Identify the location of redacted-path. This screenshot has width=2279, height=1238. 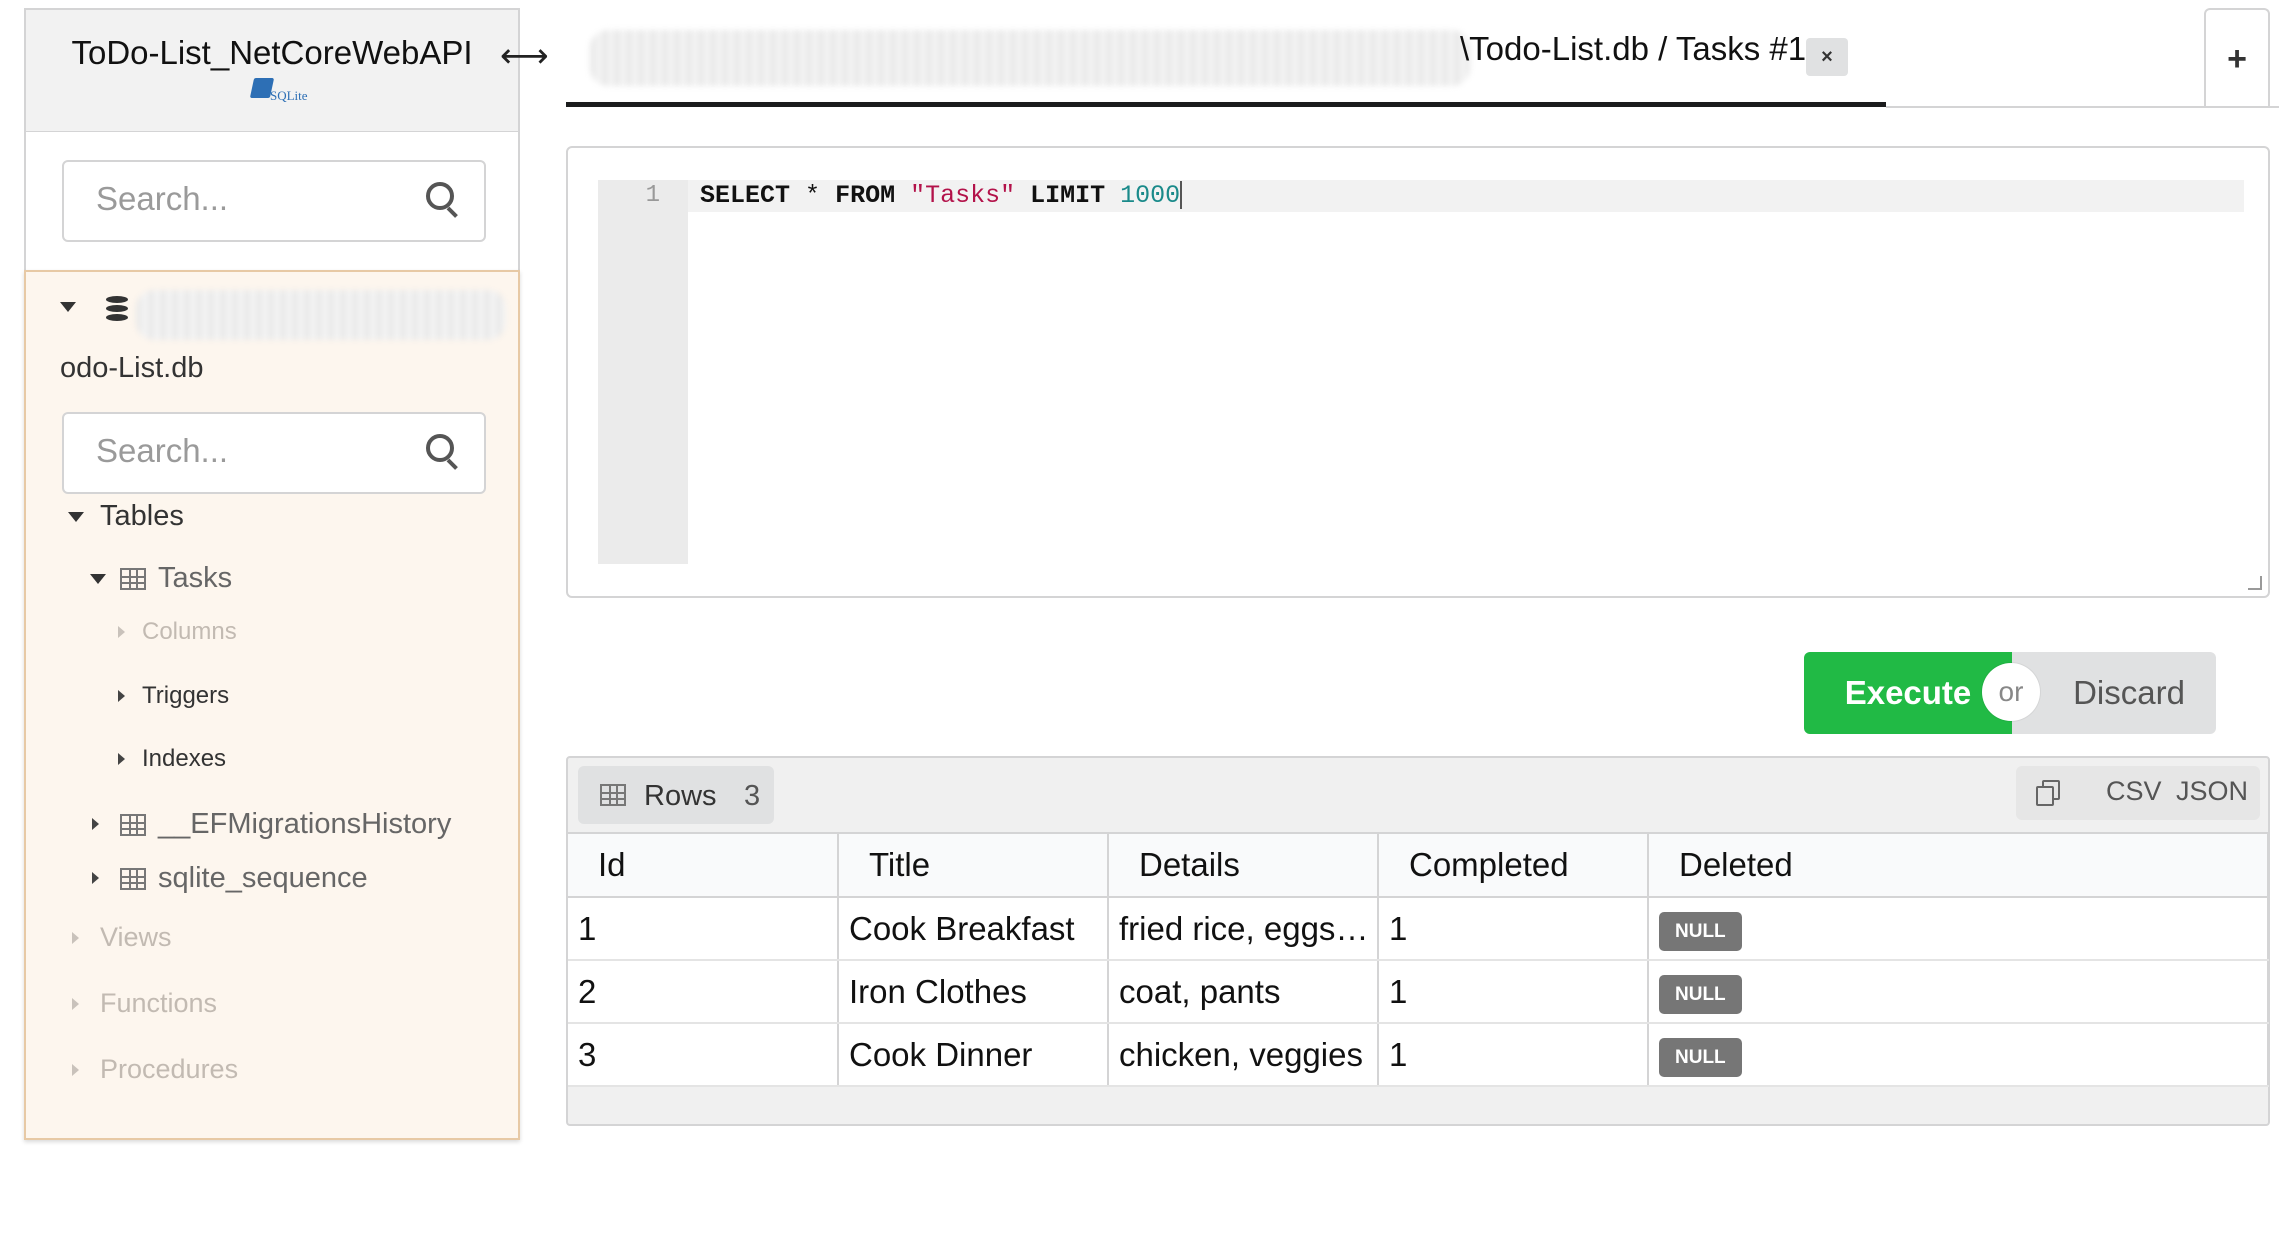
(321, 315).